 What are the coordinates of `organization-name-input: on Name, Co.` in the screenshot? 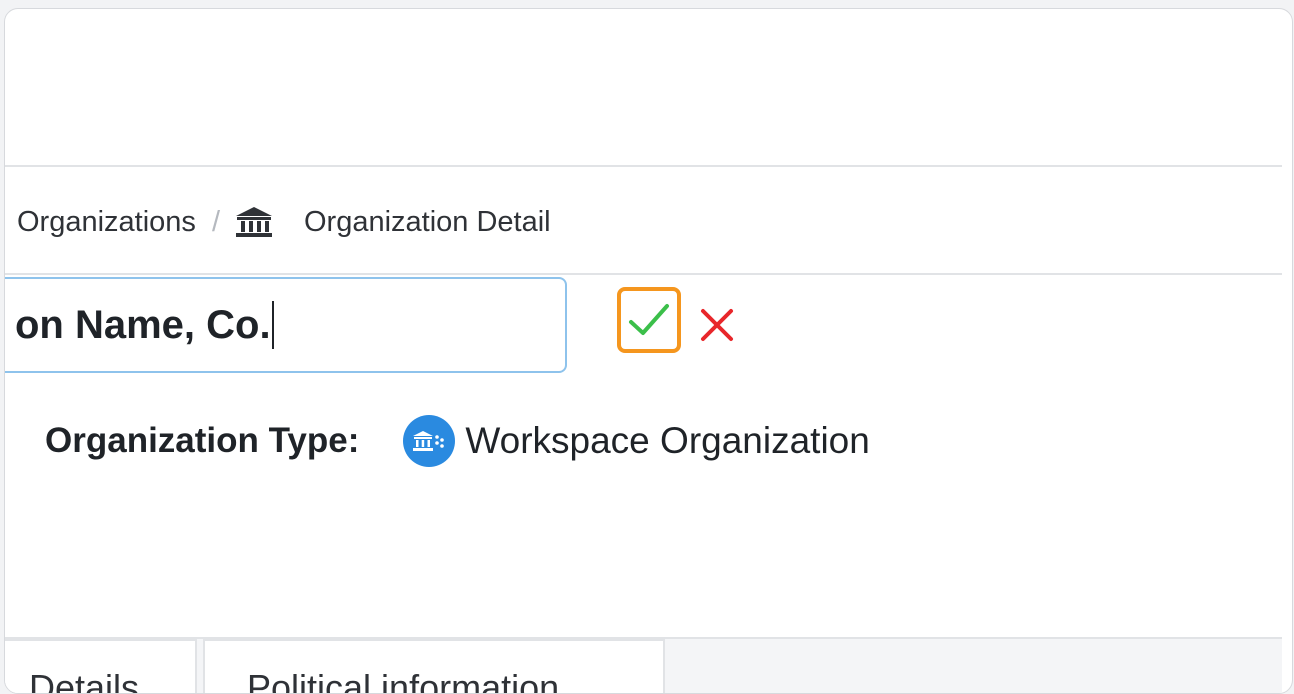 It's located at (286, 325).